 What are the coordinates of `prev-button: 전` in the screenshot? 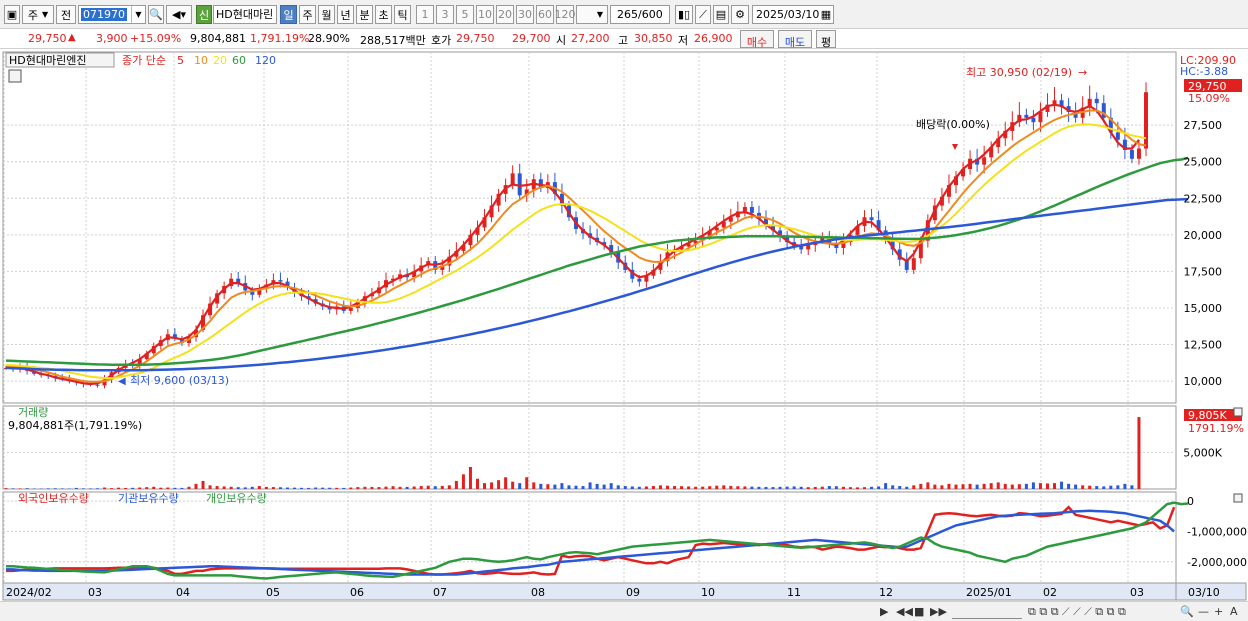 It's located at (66, 14).